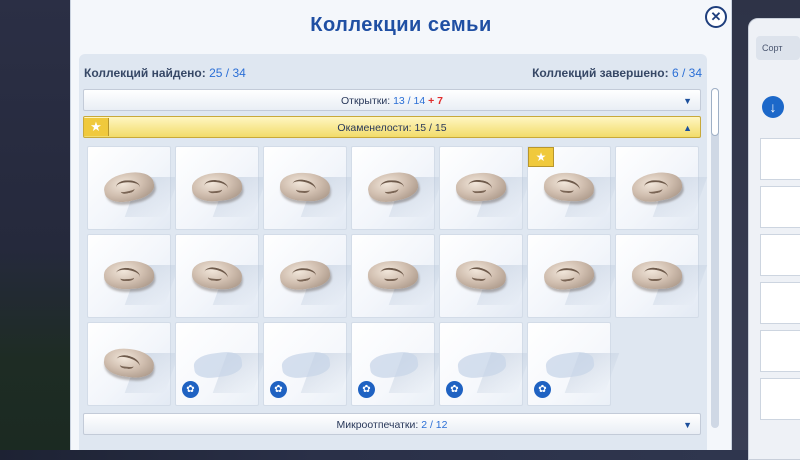  I want to click on chevron-up-icon: ▲, so click(687, 128).